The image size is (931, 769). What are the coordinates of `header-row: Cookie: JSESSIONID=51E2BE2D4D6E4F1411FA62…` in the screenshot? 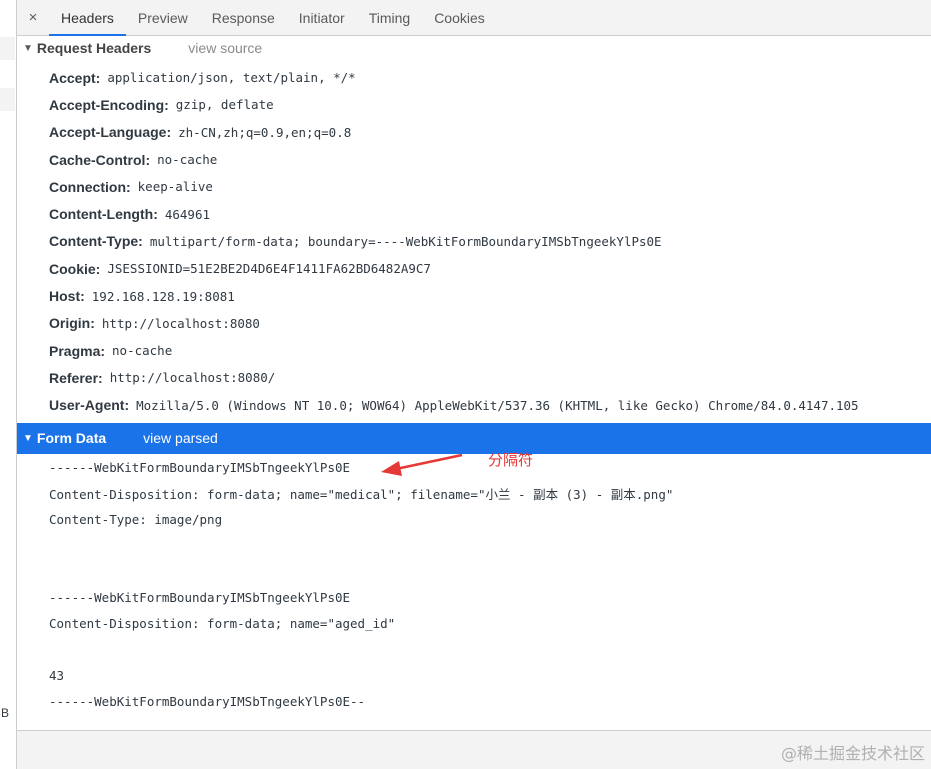 It's located at (474, 268).